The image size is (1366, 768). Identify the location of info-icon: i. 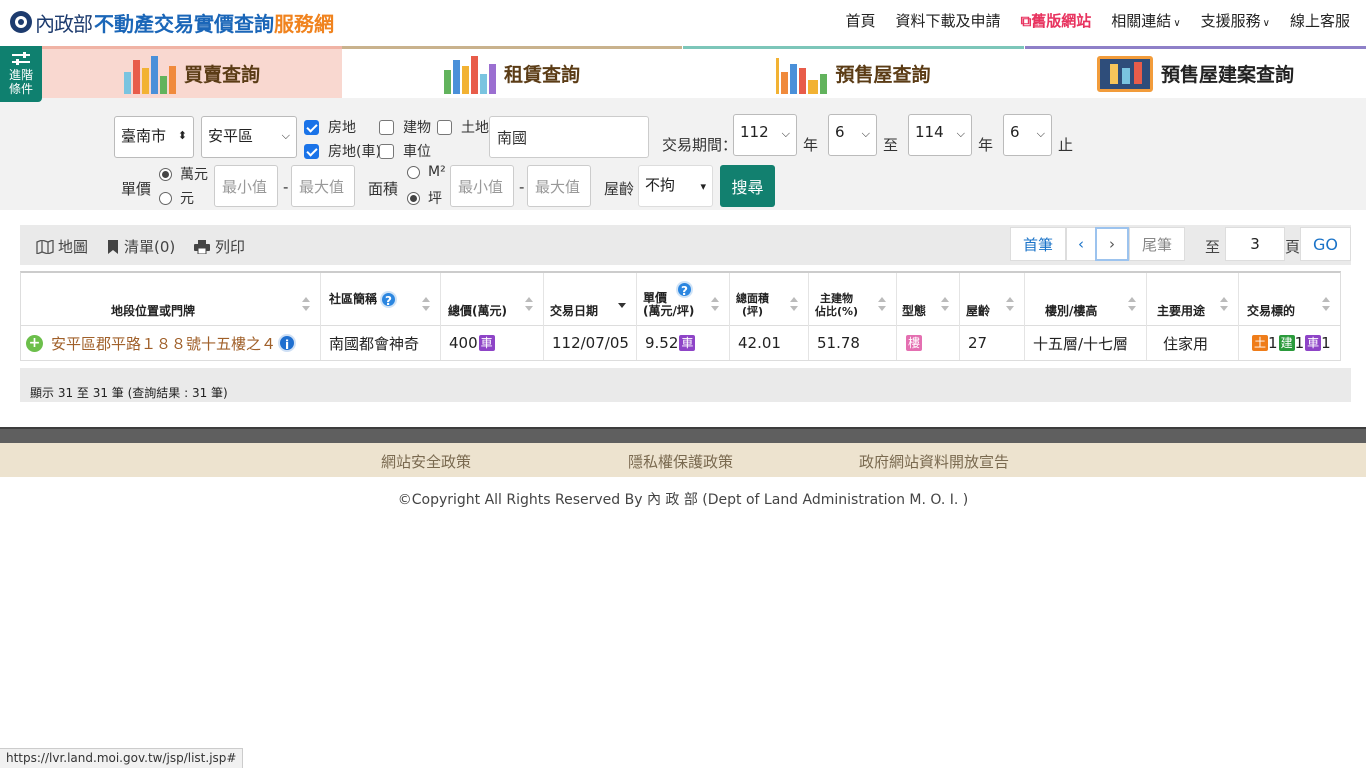
(287, 343).